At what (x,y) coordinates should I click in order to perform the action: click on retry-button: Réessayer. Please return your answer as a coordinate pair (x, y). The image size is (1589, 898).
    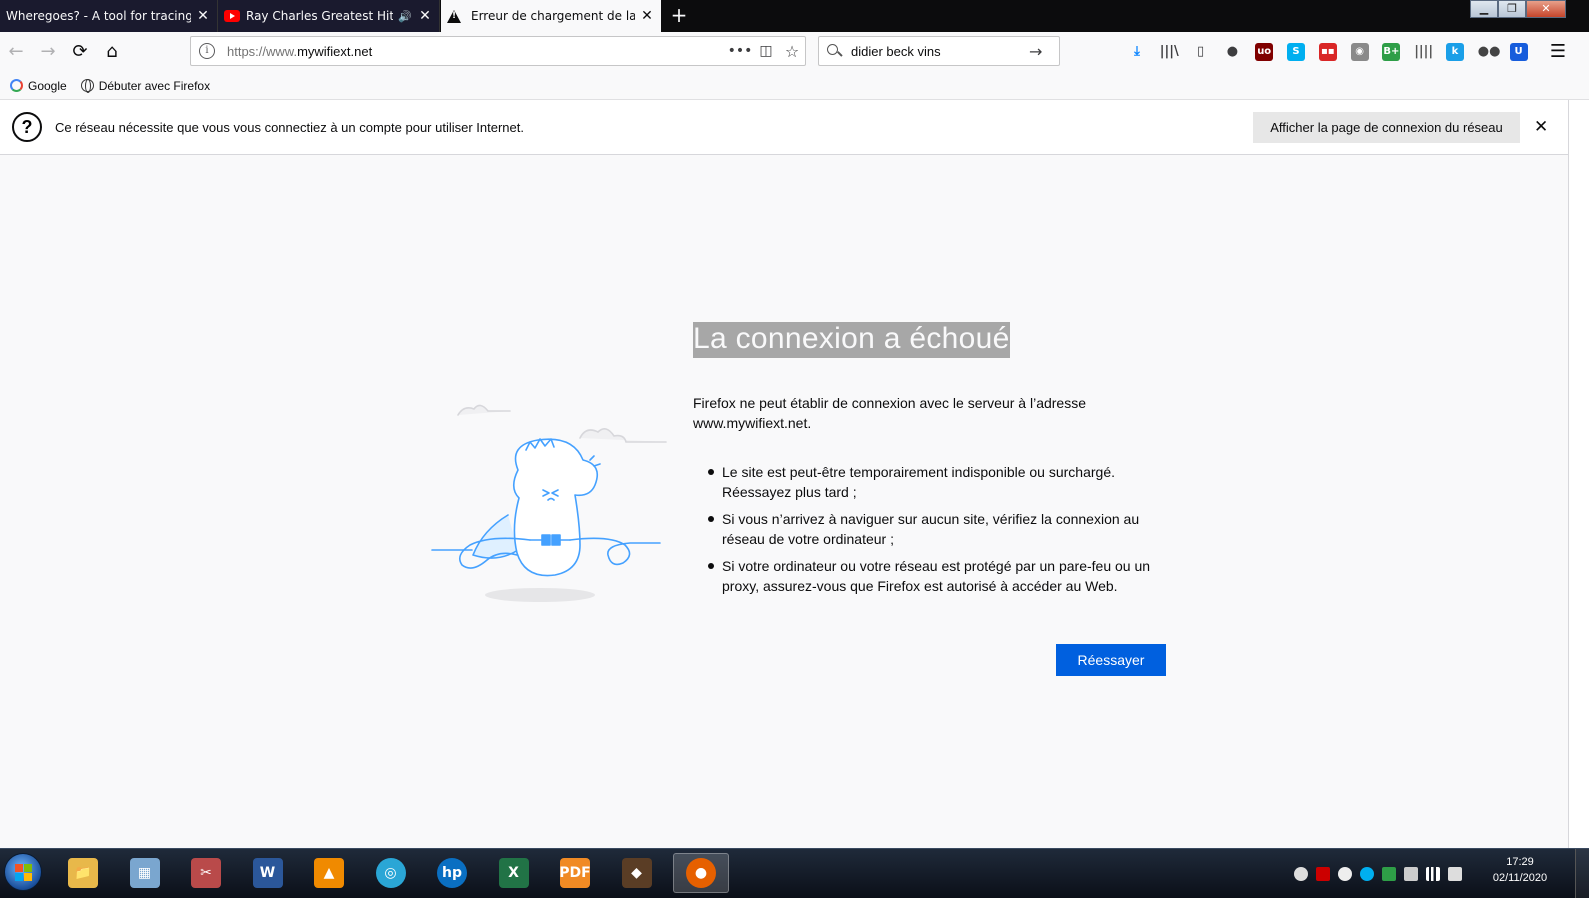
    Looking at the image, I should click on (1111, 660).